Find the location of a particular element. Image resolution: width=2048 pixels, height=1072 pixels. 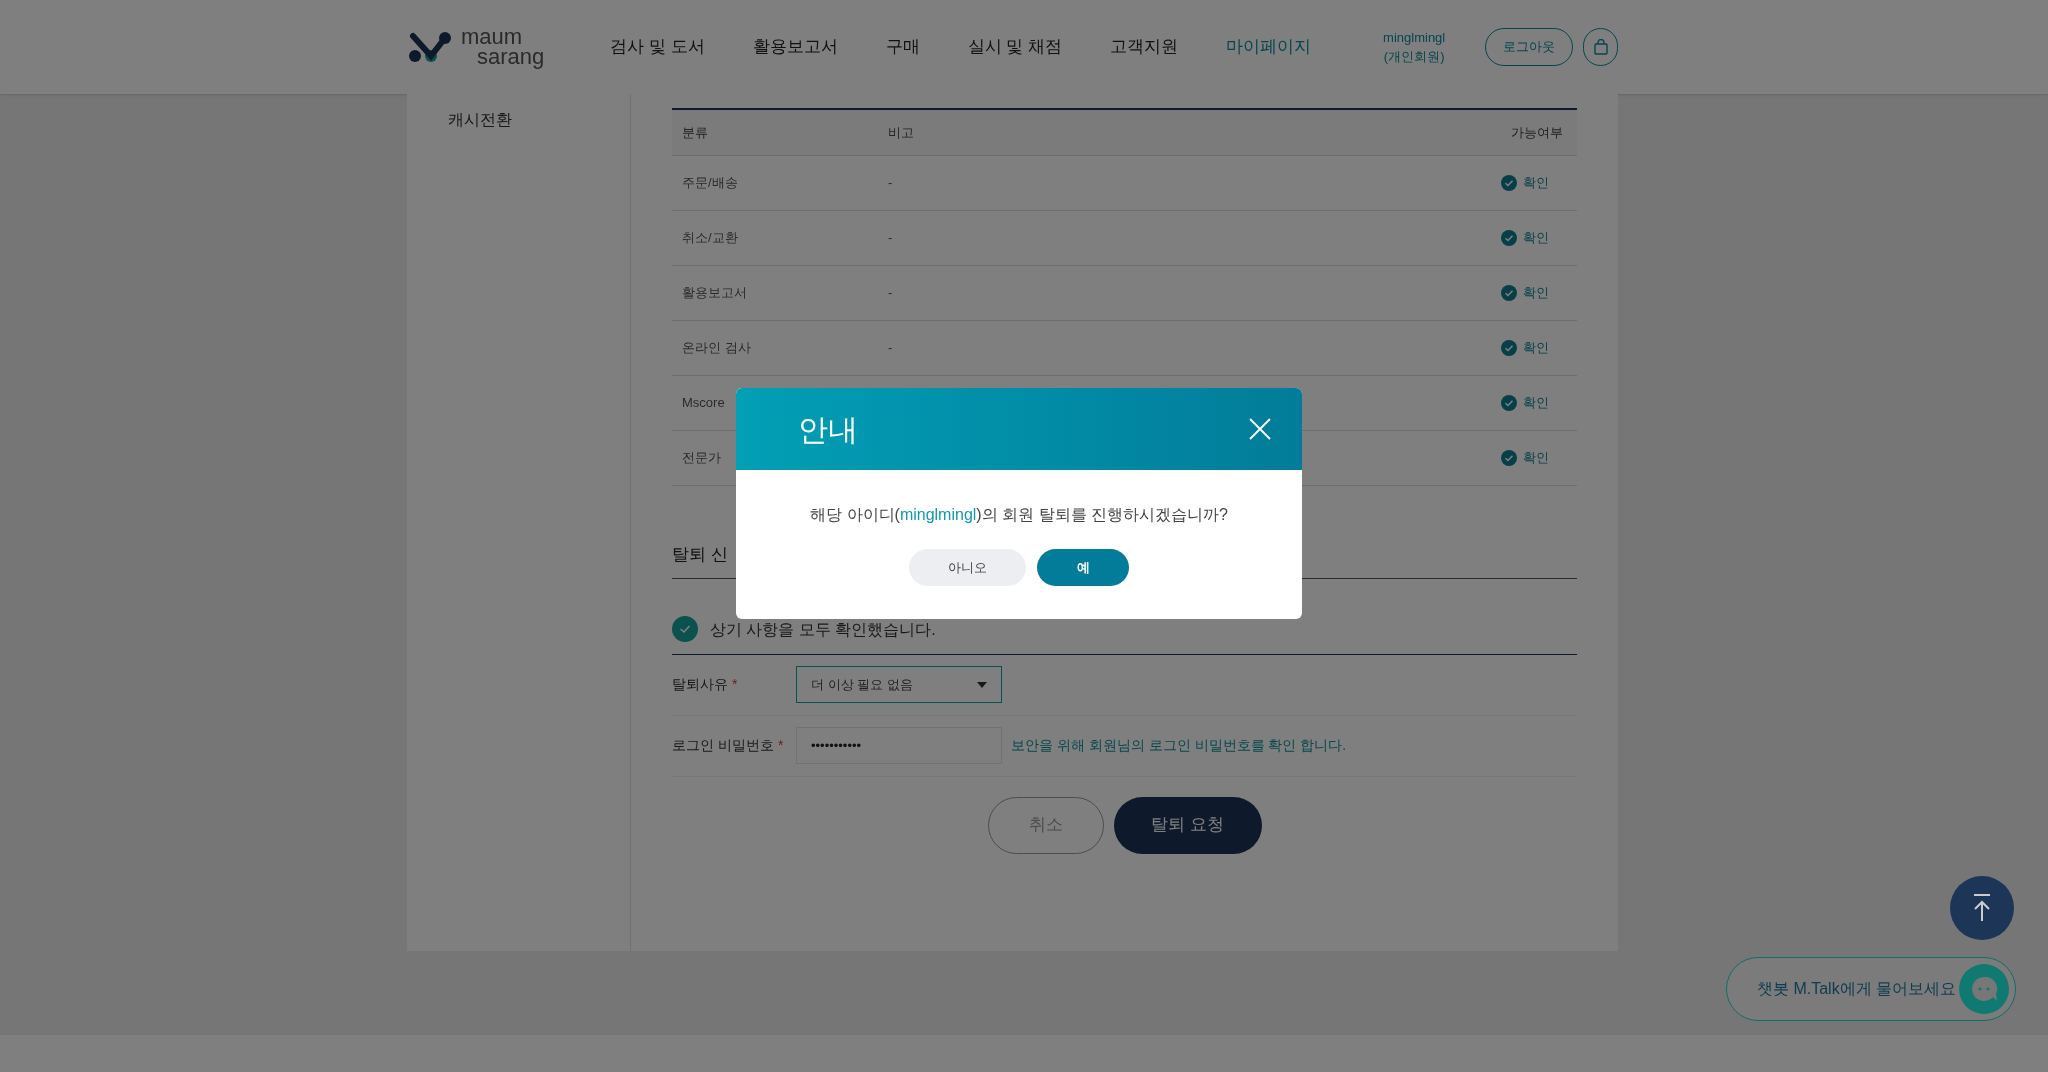

dialog-title: 안내 is located at coordinates (828, 429).